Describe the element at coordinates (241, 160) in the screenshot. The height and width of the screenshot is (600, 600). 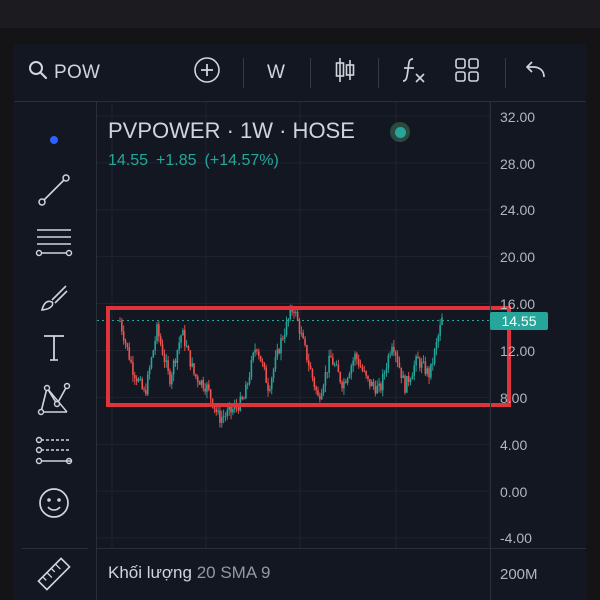
I see `legend-change-pct: (+14.57%)` at that location.